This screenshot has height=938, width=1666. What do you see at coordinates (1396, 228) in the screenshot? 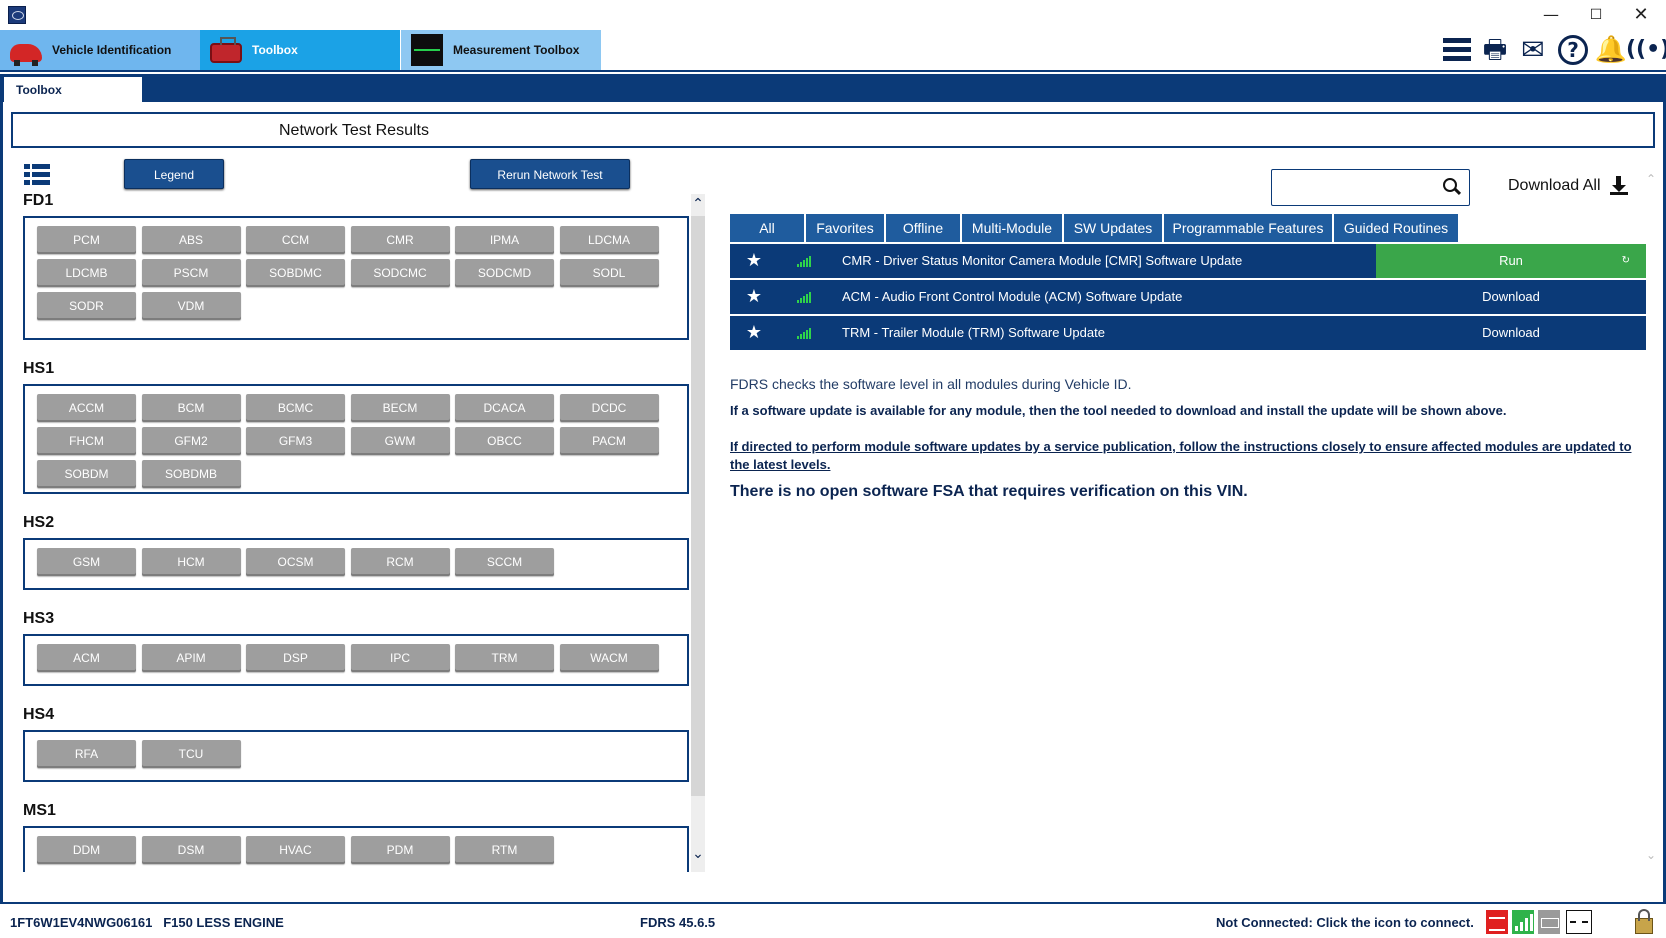
I see `filter-tab-guided-routines: Guided Routines` at bounding box center [1396, 228].